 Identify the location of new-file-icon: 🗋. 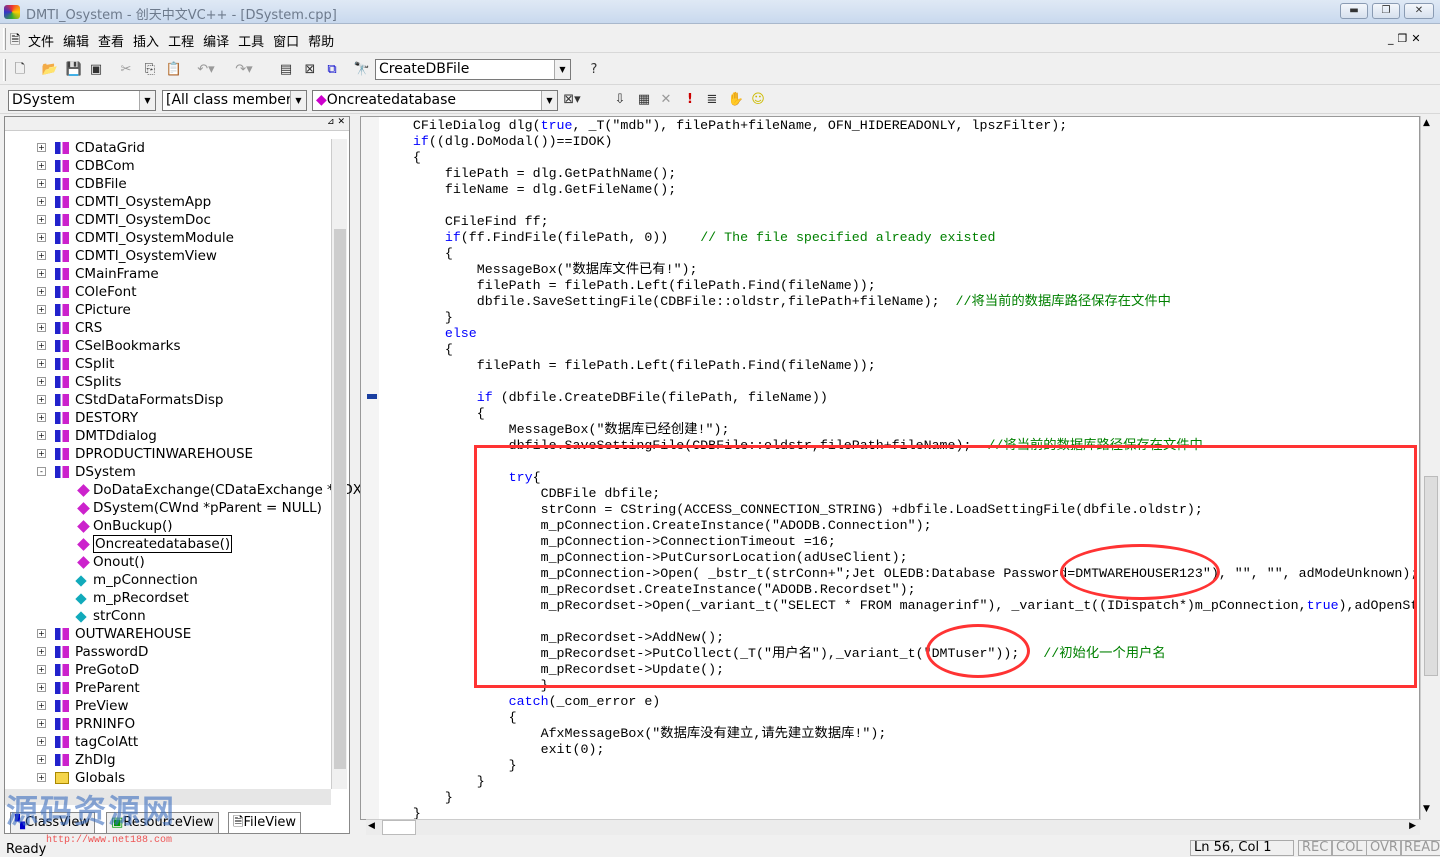
(20, 70).